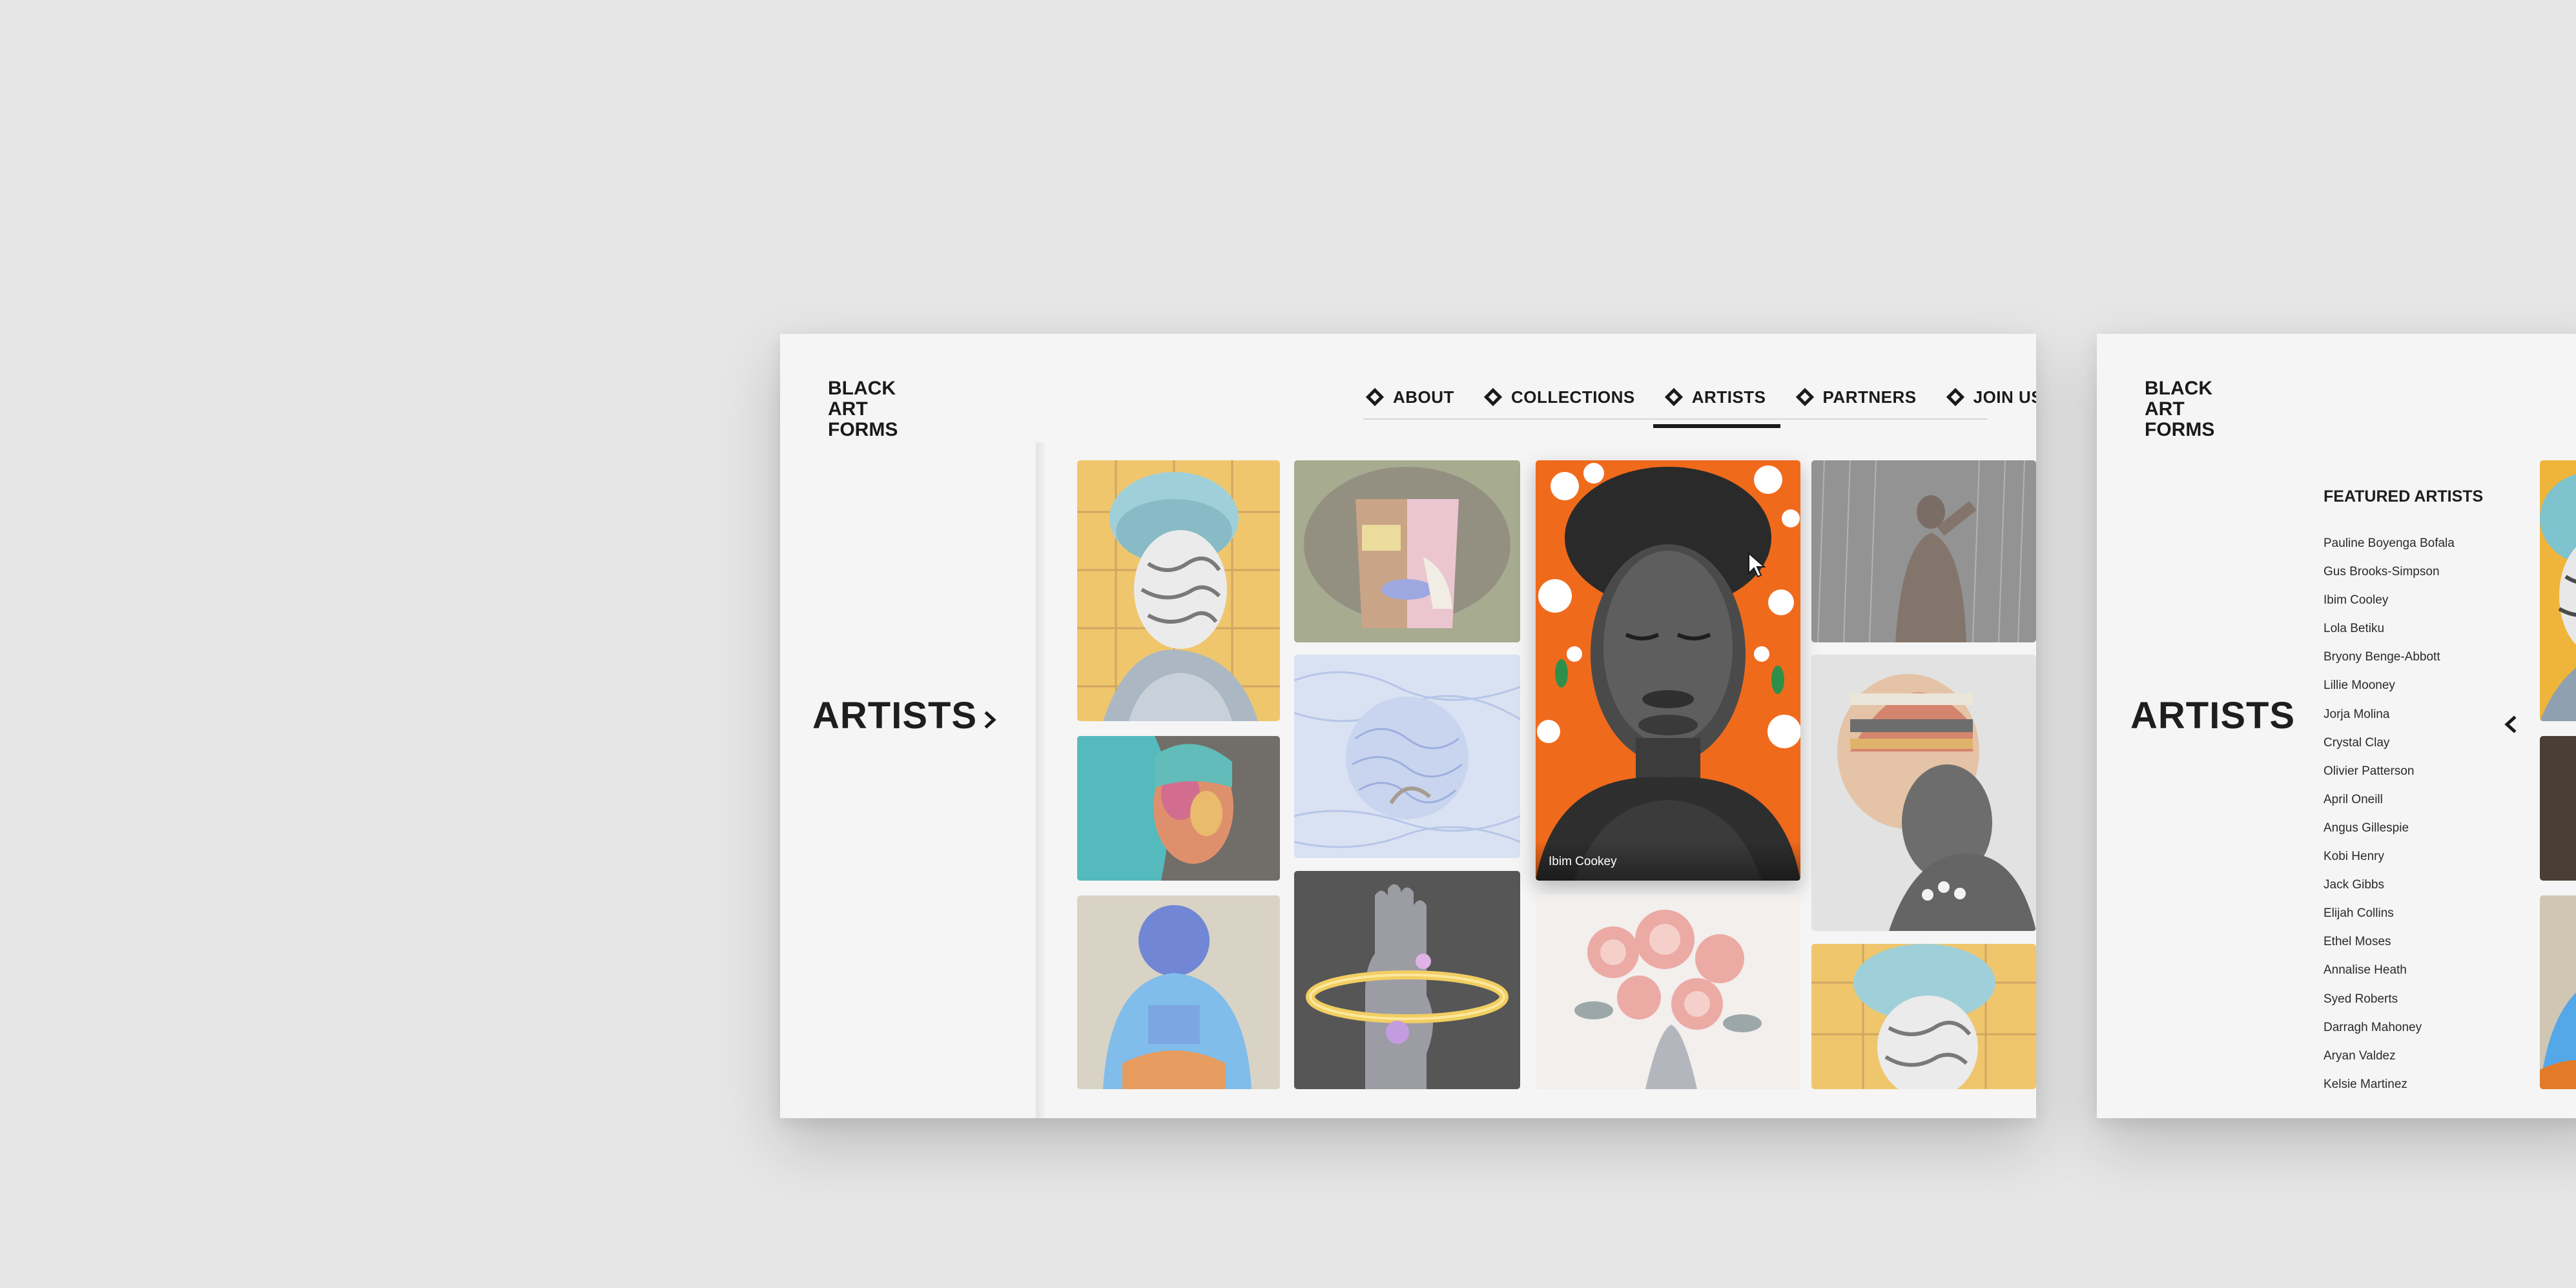 This screenshot has height=1288, width=2576. I want to click on nav-partners-label: PARTNERS, so click(1869, 397).